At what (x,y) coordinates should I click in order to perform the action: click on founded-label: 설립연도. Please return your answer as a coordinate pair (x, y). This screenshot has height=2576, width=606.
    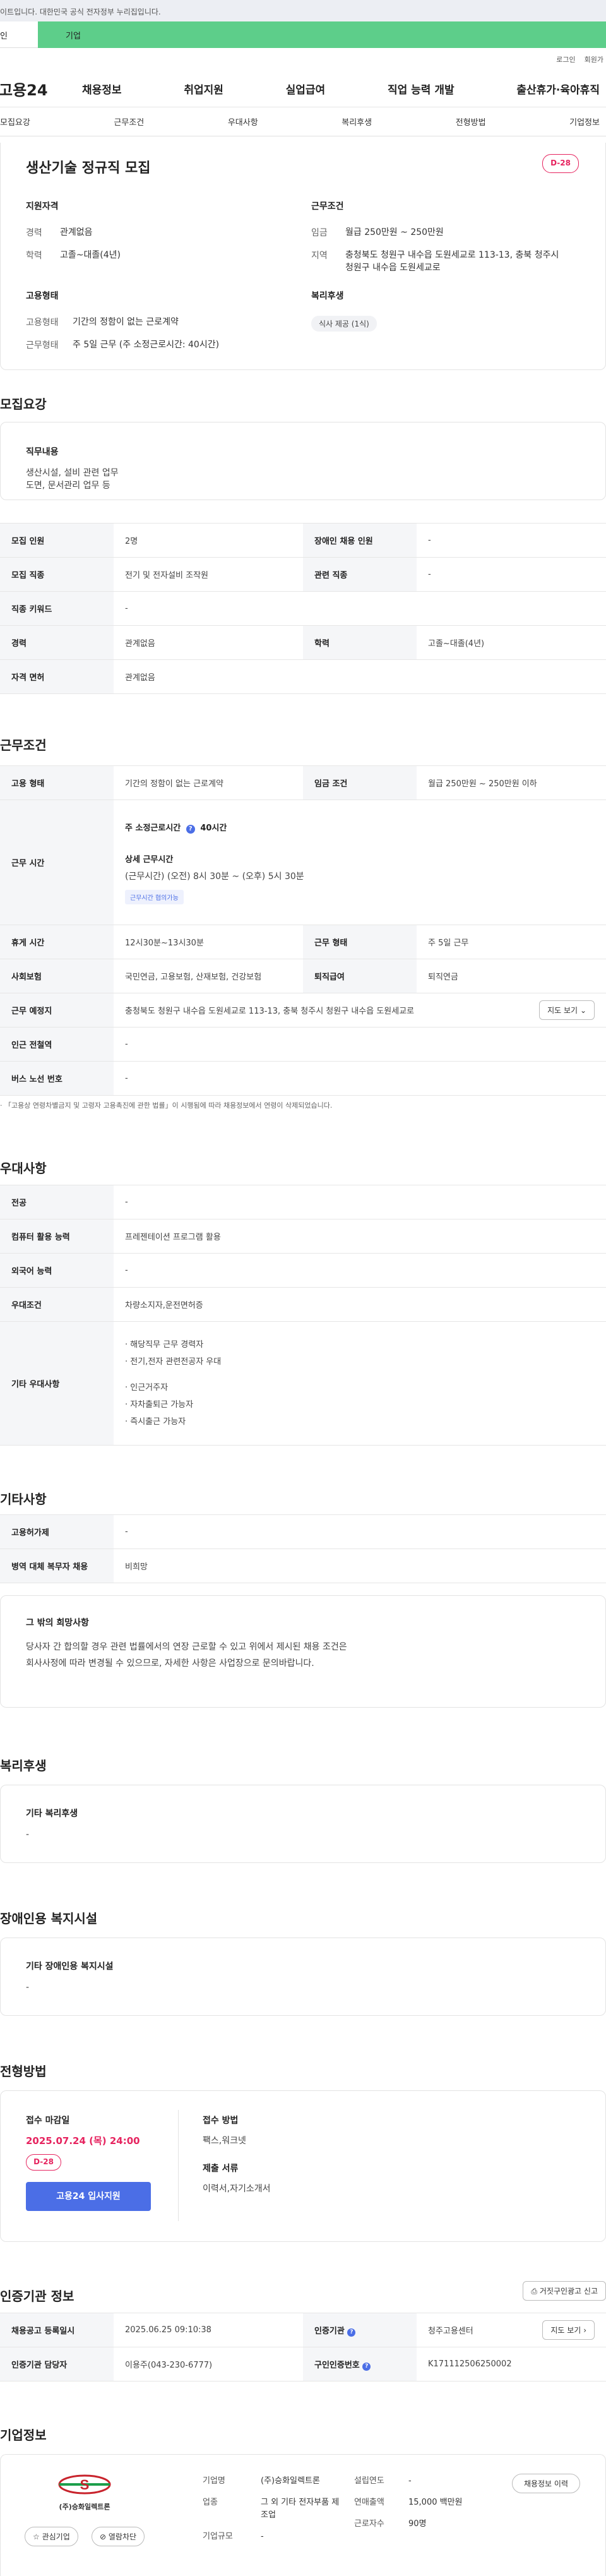
    Looking at the image, I should click on (369, 2481).